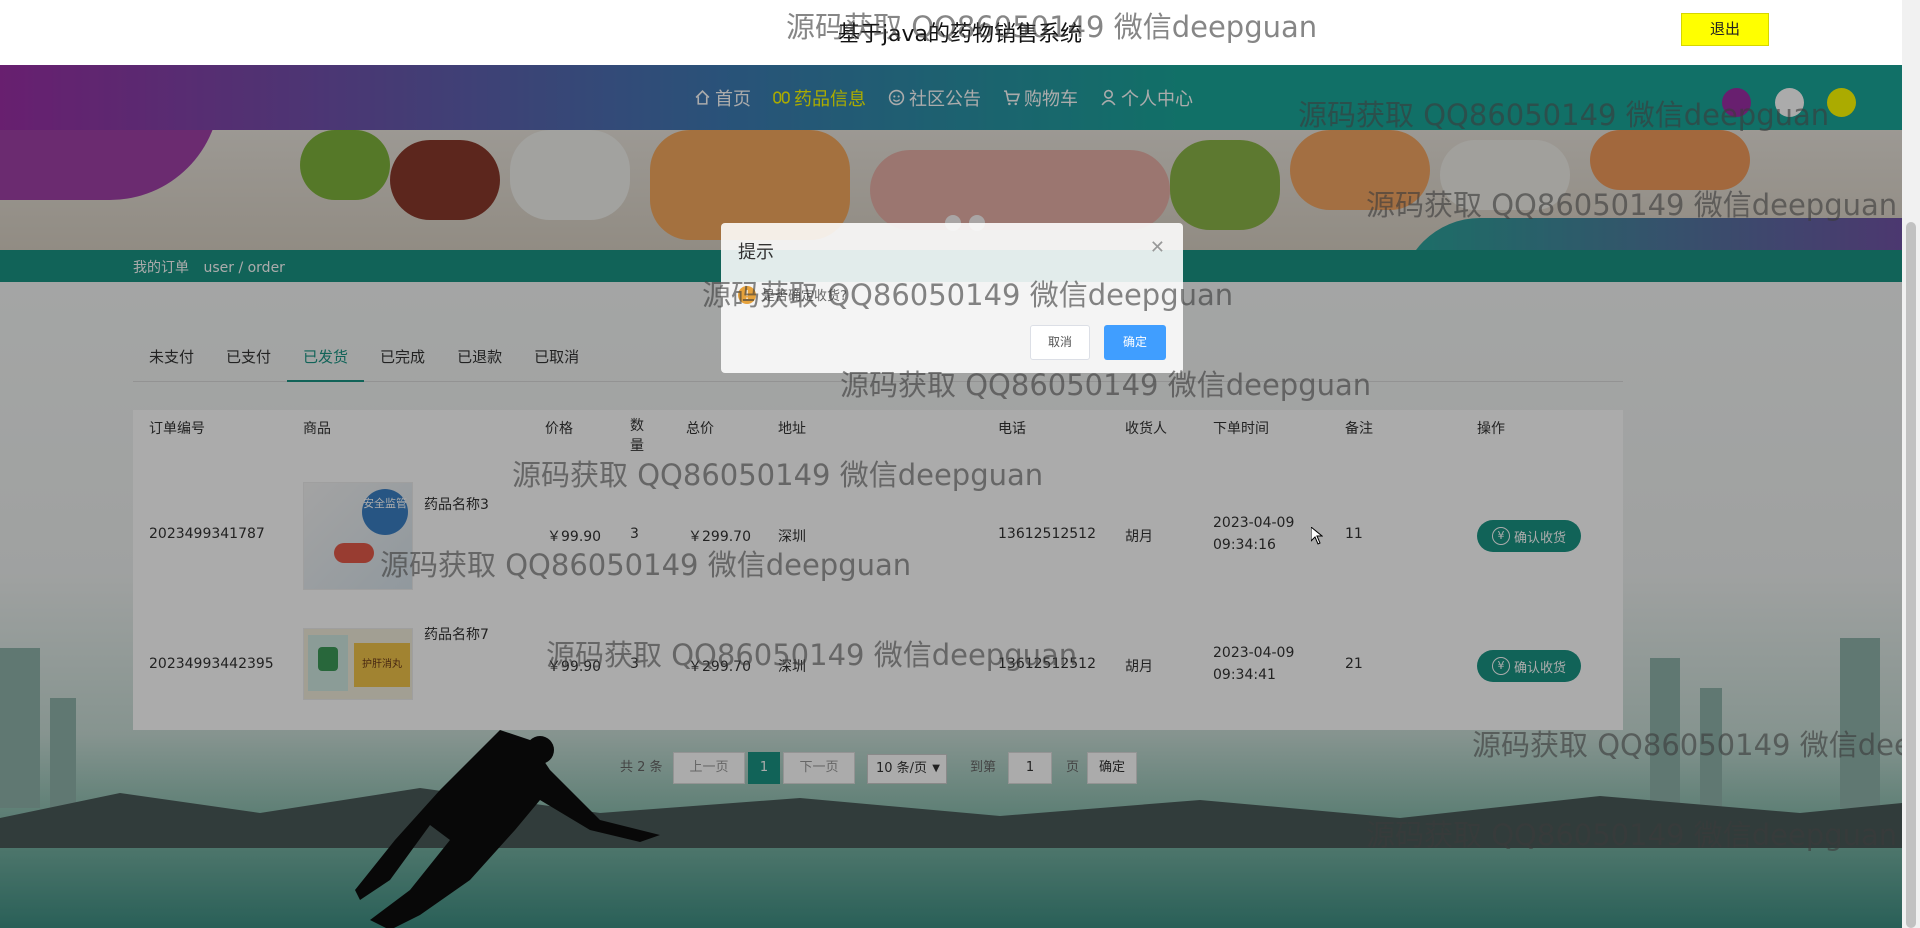  What do you see at coordinates (747, 294) in the screenshot?
I see `warning-icon: !` at bounding box center [747, 294].